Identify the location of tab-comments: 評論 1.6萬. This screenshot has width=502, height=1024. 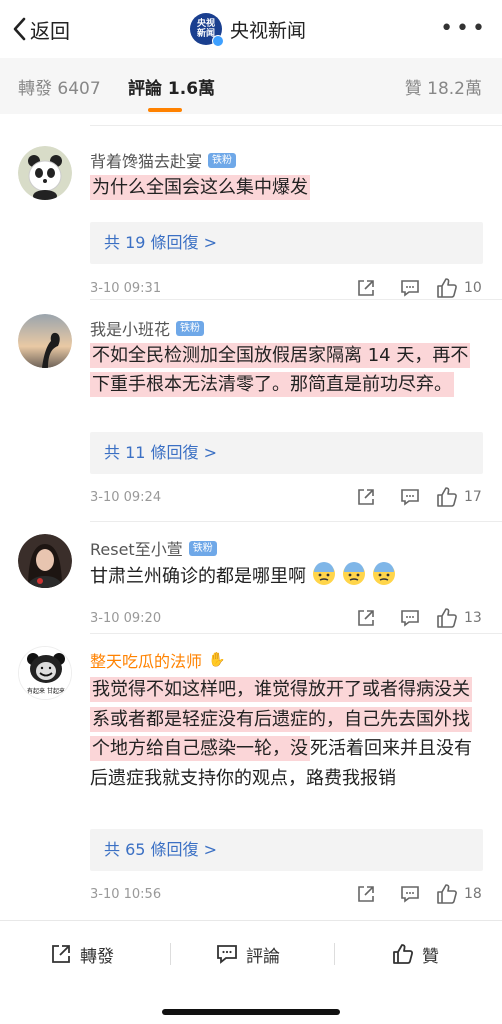
(171, 86).